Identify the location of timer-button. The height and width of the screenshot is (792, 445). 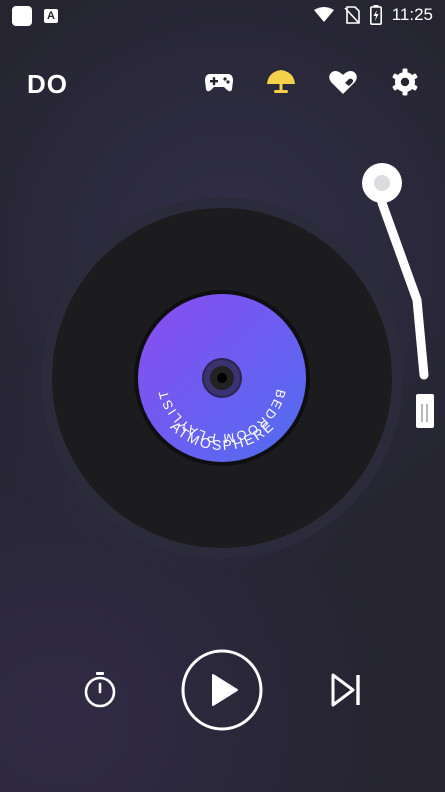
(100, 690).